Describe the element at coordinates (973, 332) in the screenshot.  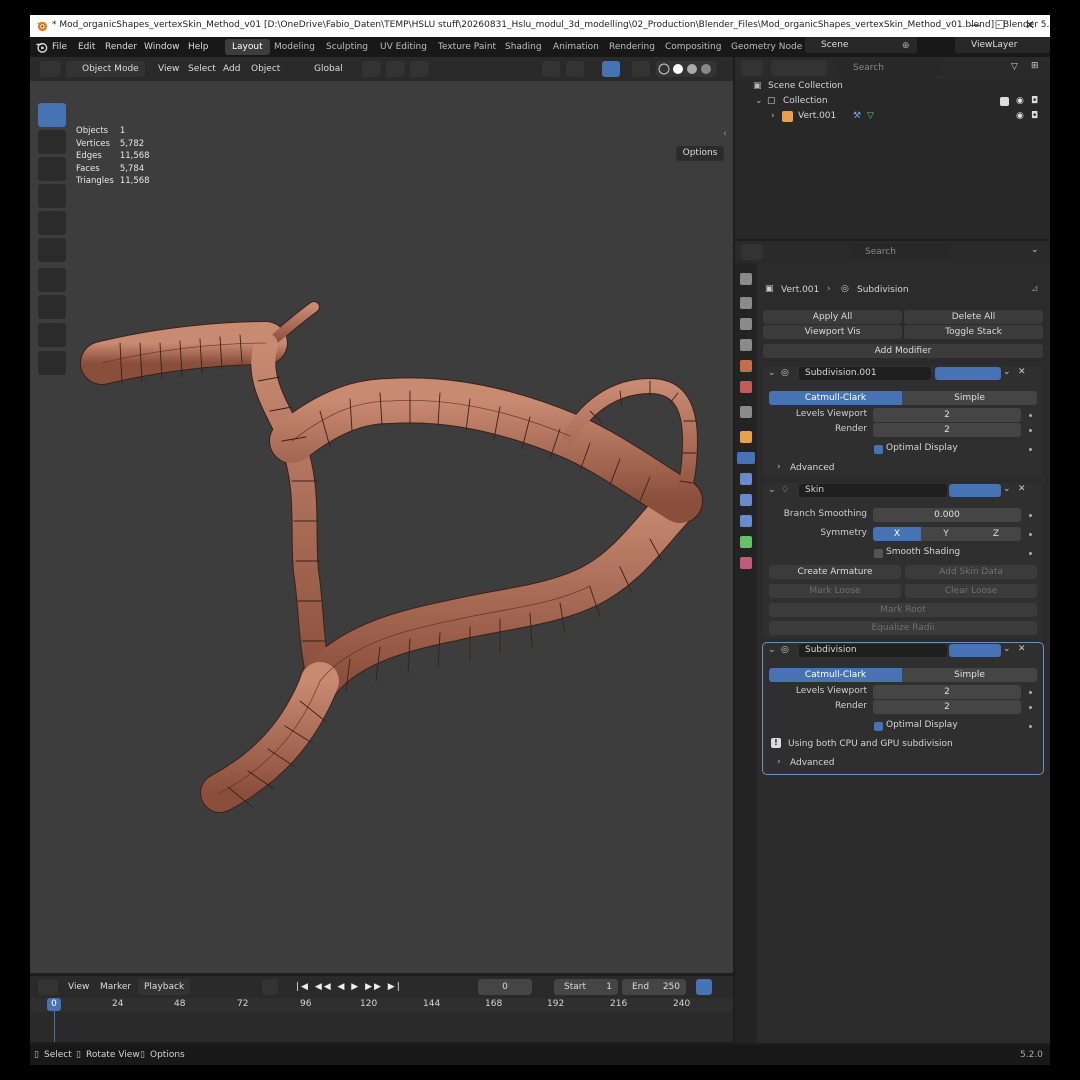
I see `toggle-stack-button: Toggle Stack` at that location.